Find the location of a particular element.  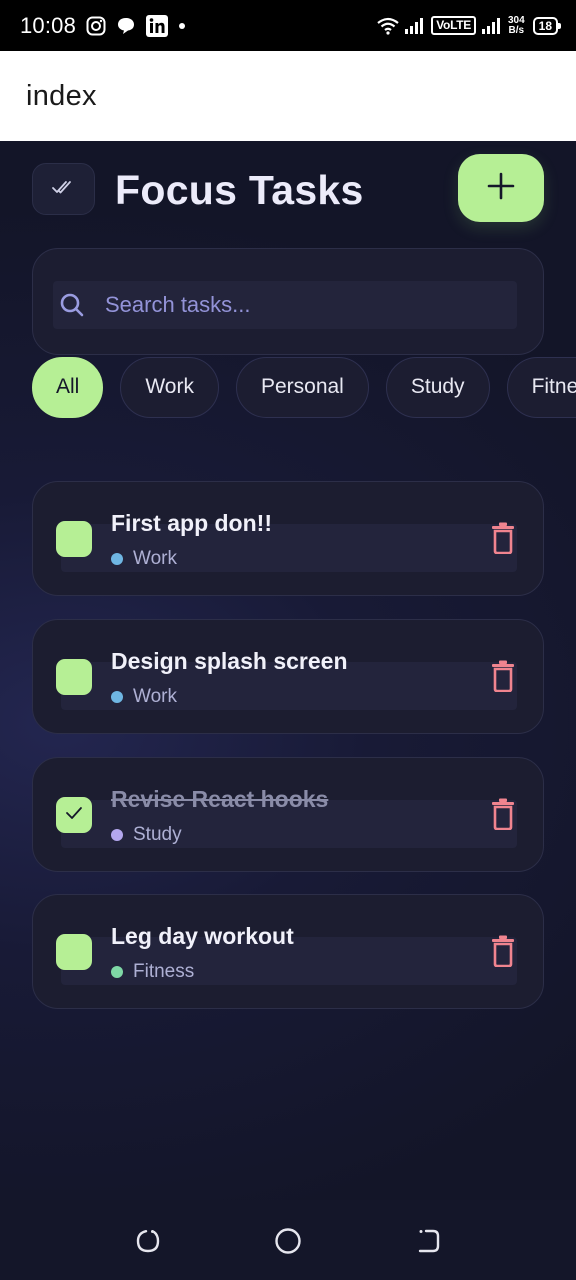

header-title: index is located at coordinates (61, 95).